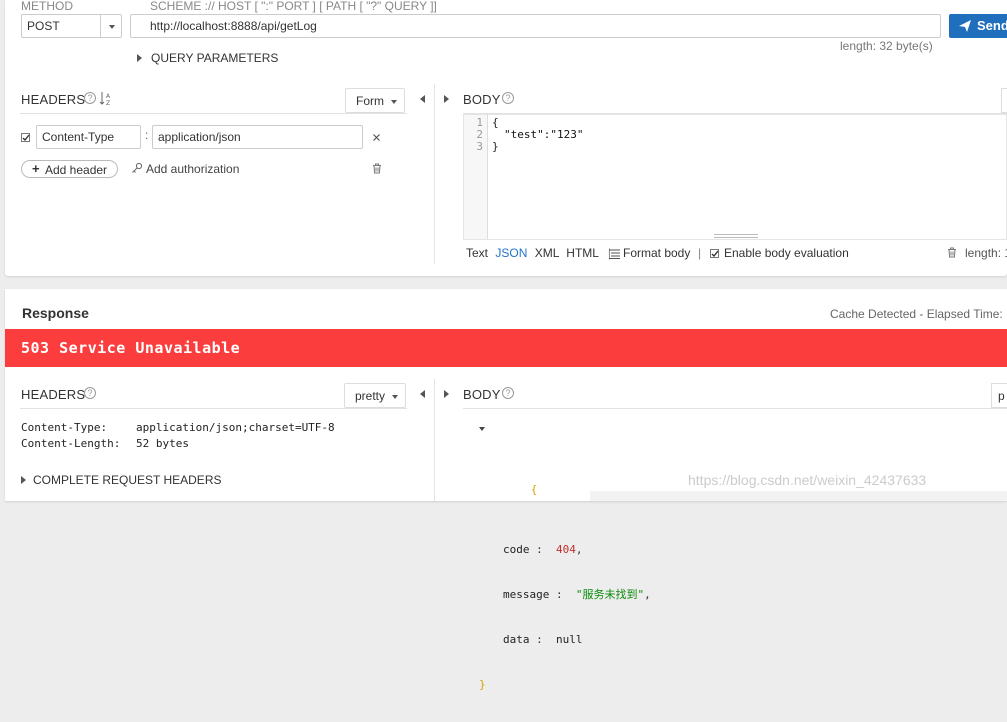 This screenshot has height=722, width=1007. I want to click on json-field: data : null, so click(565, 639).